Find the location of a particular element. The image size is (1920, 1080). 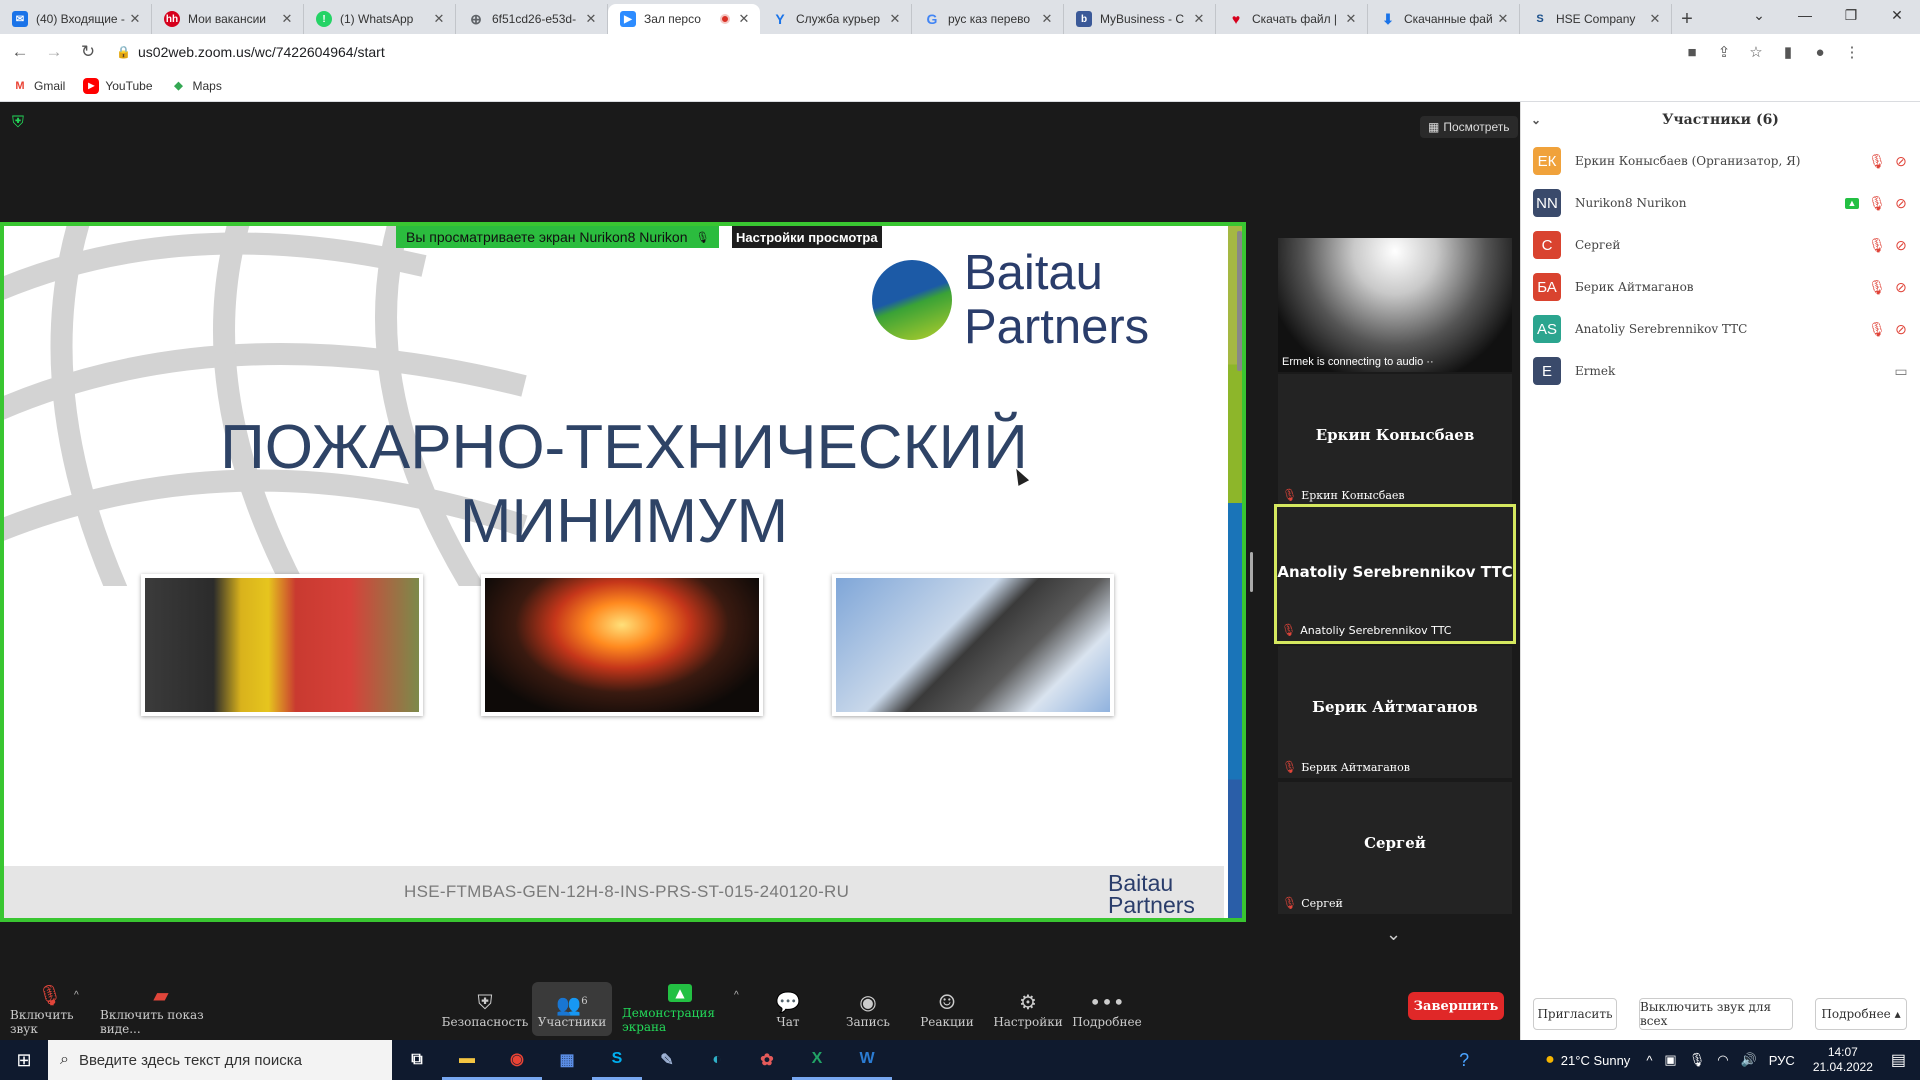

word-icon: W is located at coordinates (867, 1060).